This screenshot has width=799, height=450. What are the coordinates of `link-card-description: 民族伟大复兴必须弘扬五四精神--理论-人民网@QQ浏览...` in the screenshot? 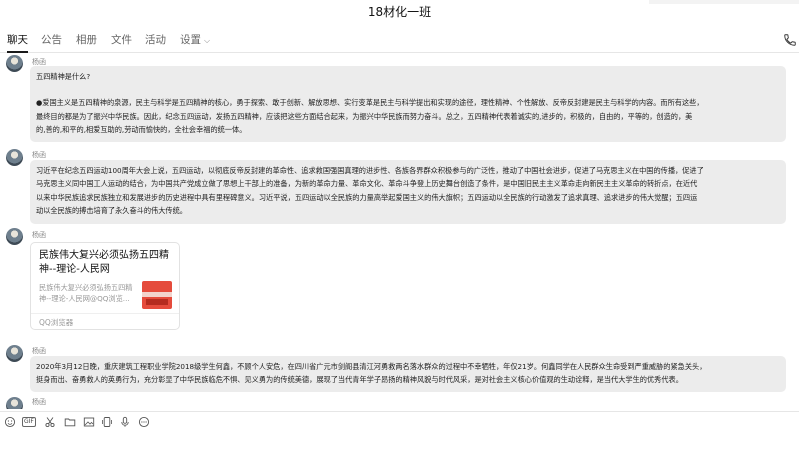 It's located at (86, 293).